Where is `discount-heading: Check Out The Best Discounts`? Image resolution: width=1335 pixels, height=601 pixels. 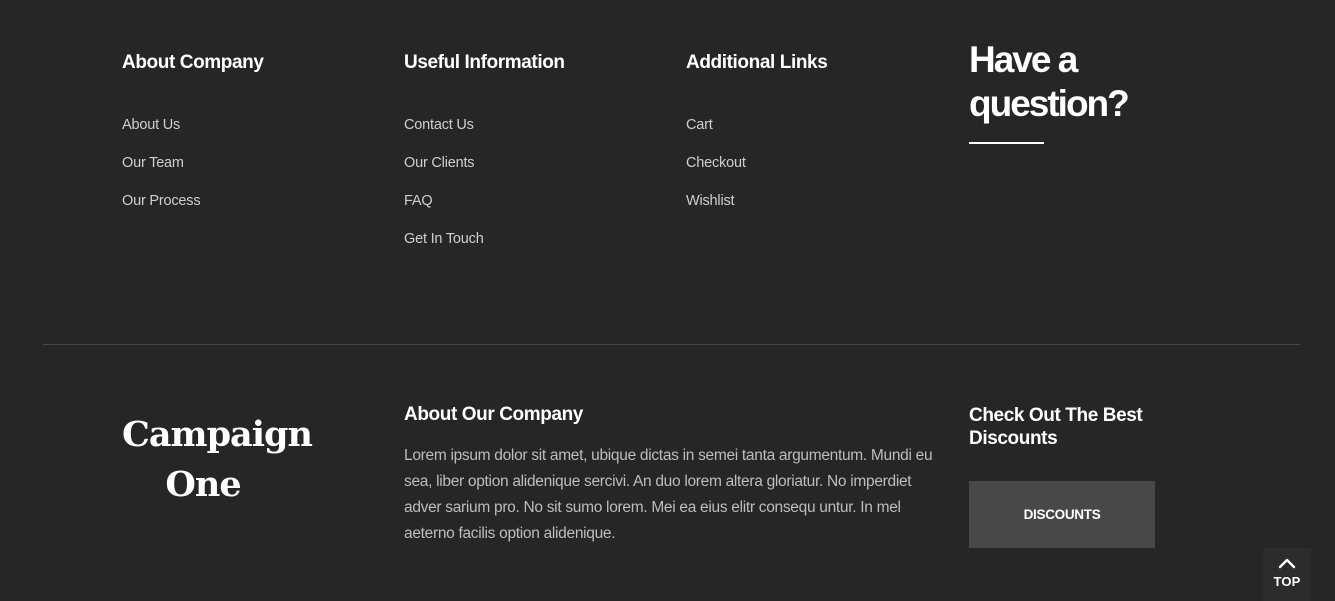 discount-heading: Check Out The Best Discounts is located at coordinates (1056, 427).